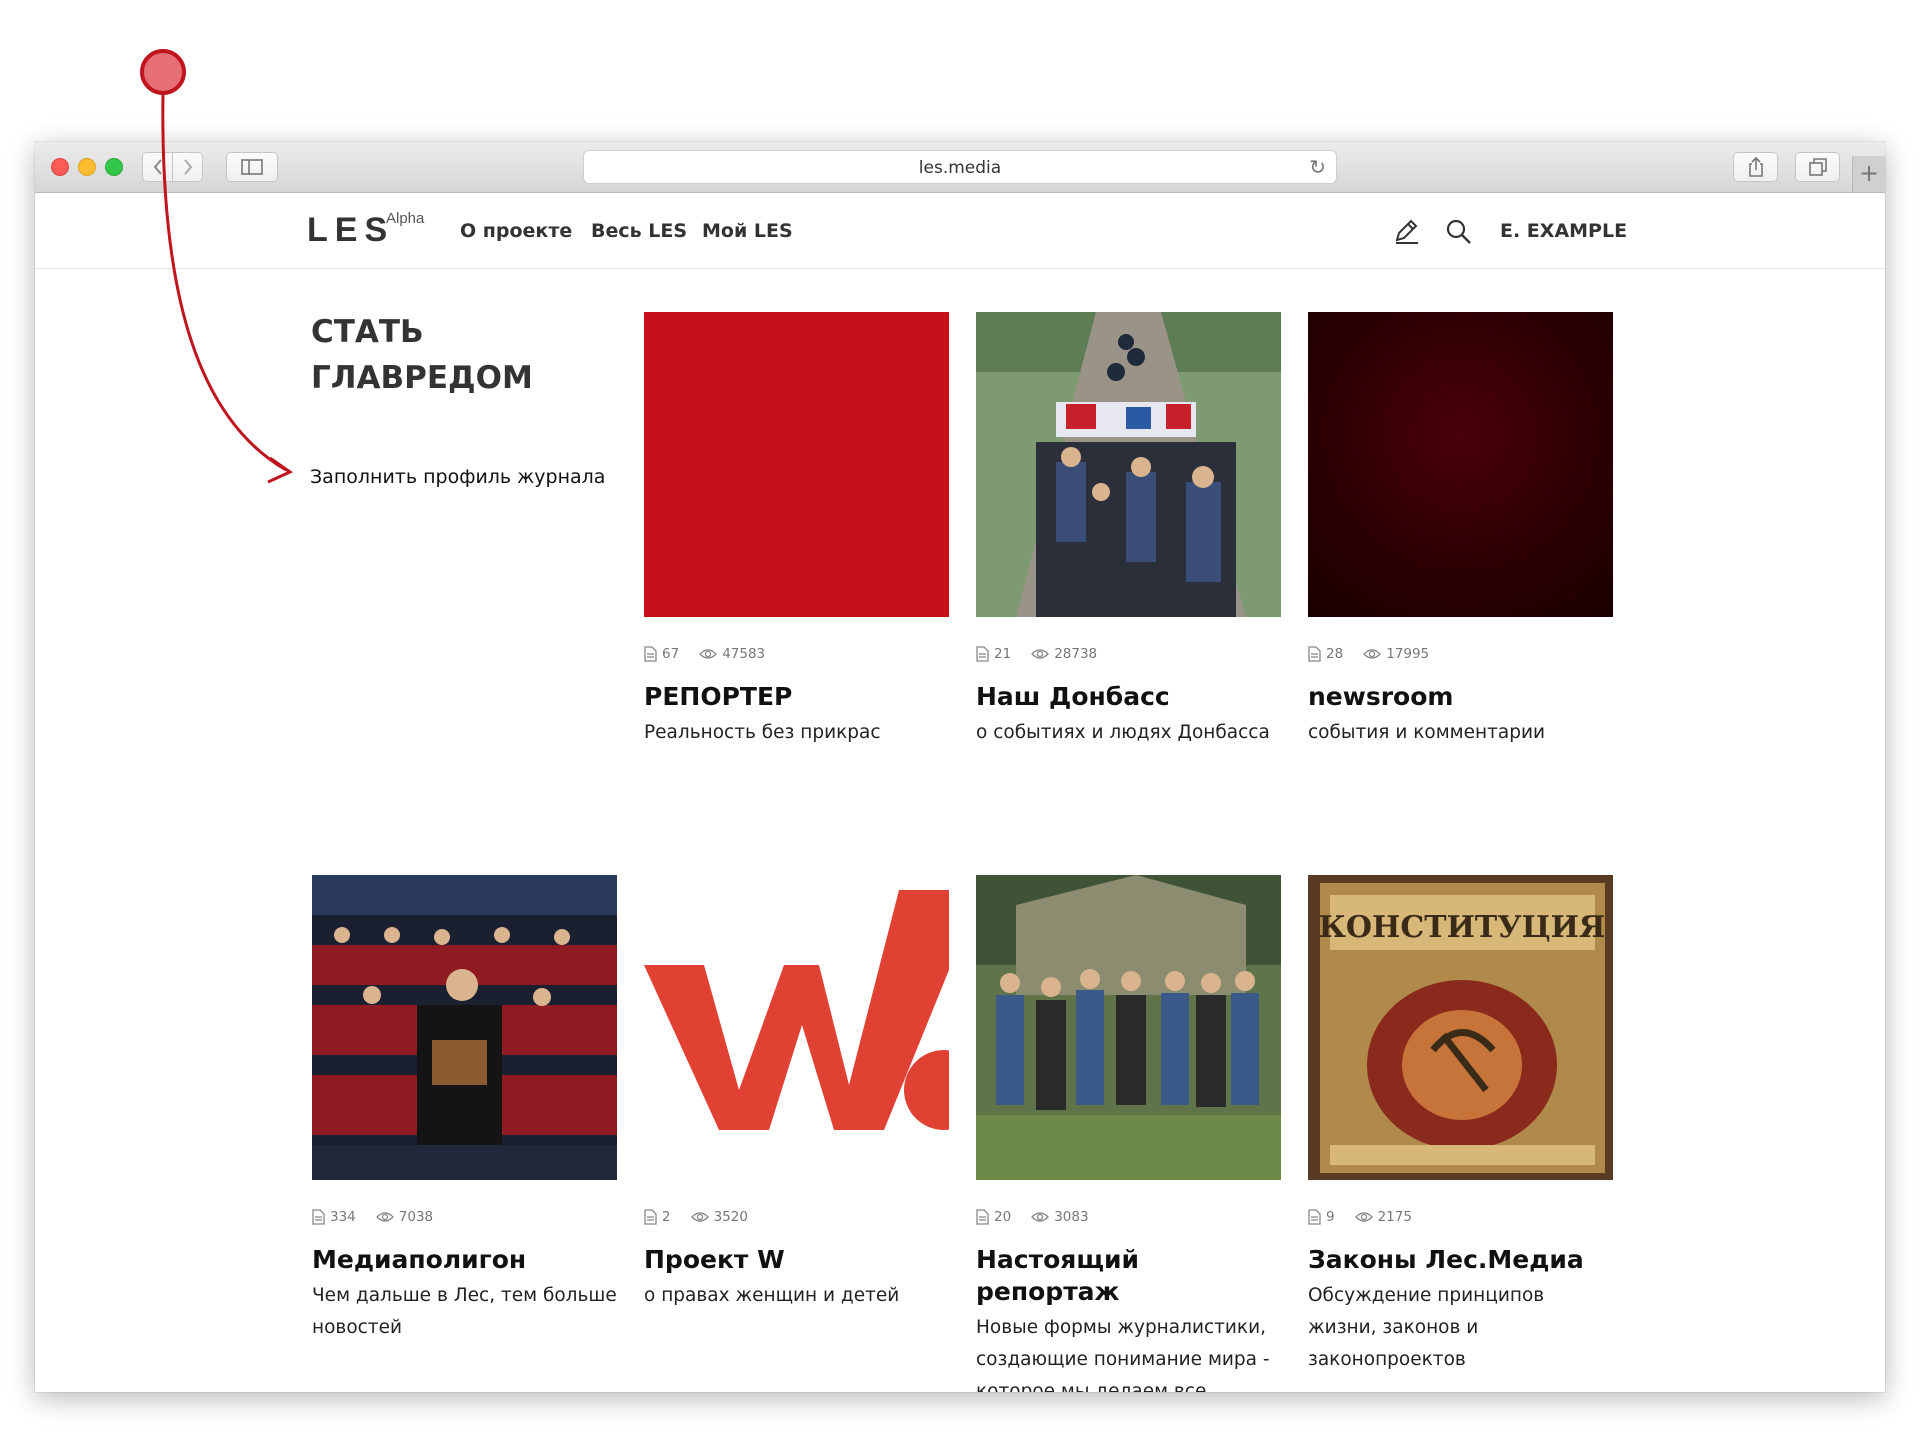 The image size is (1920, 1441). What do you see at coordinates (796, 1260) in the screenshot?
I see `journal-title: Проект W` at bounding box center [796, 1260].